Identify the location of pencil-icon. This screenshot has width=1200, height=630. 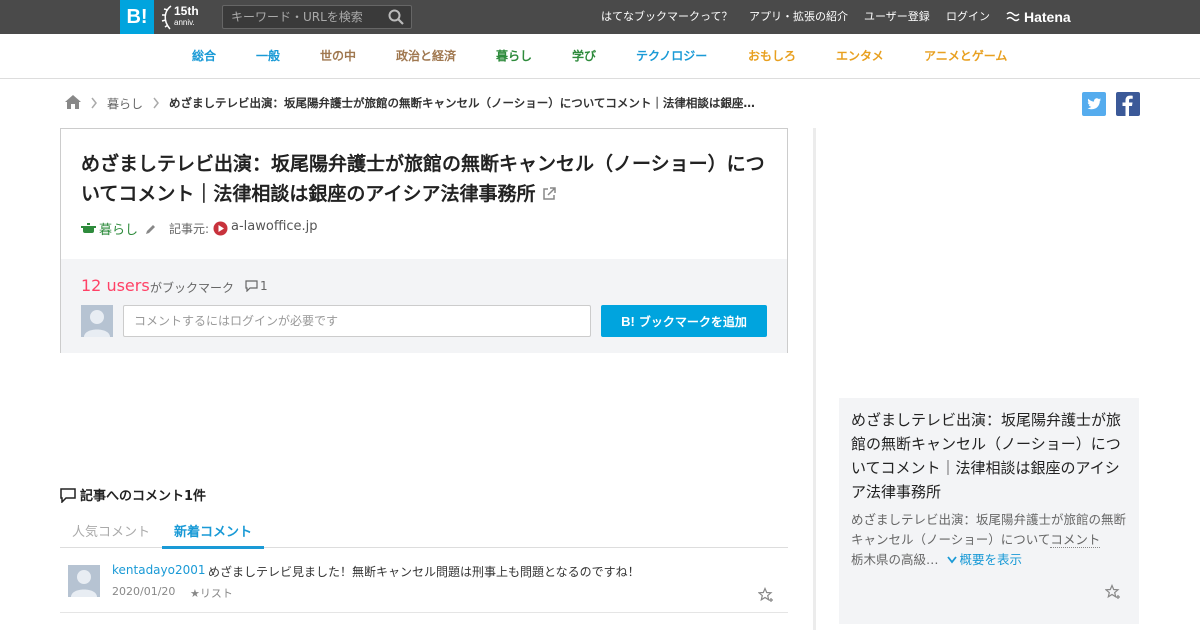
(151, 229).